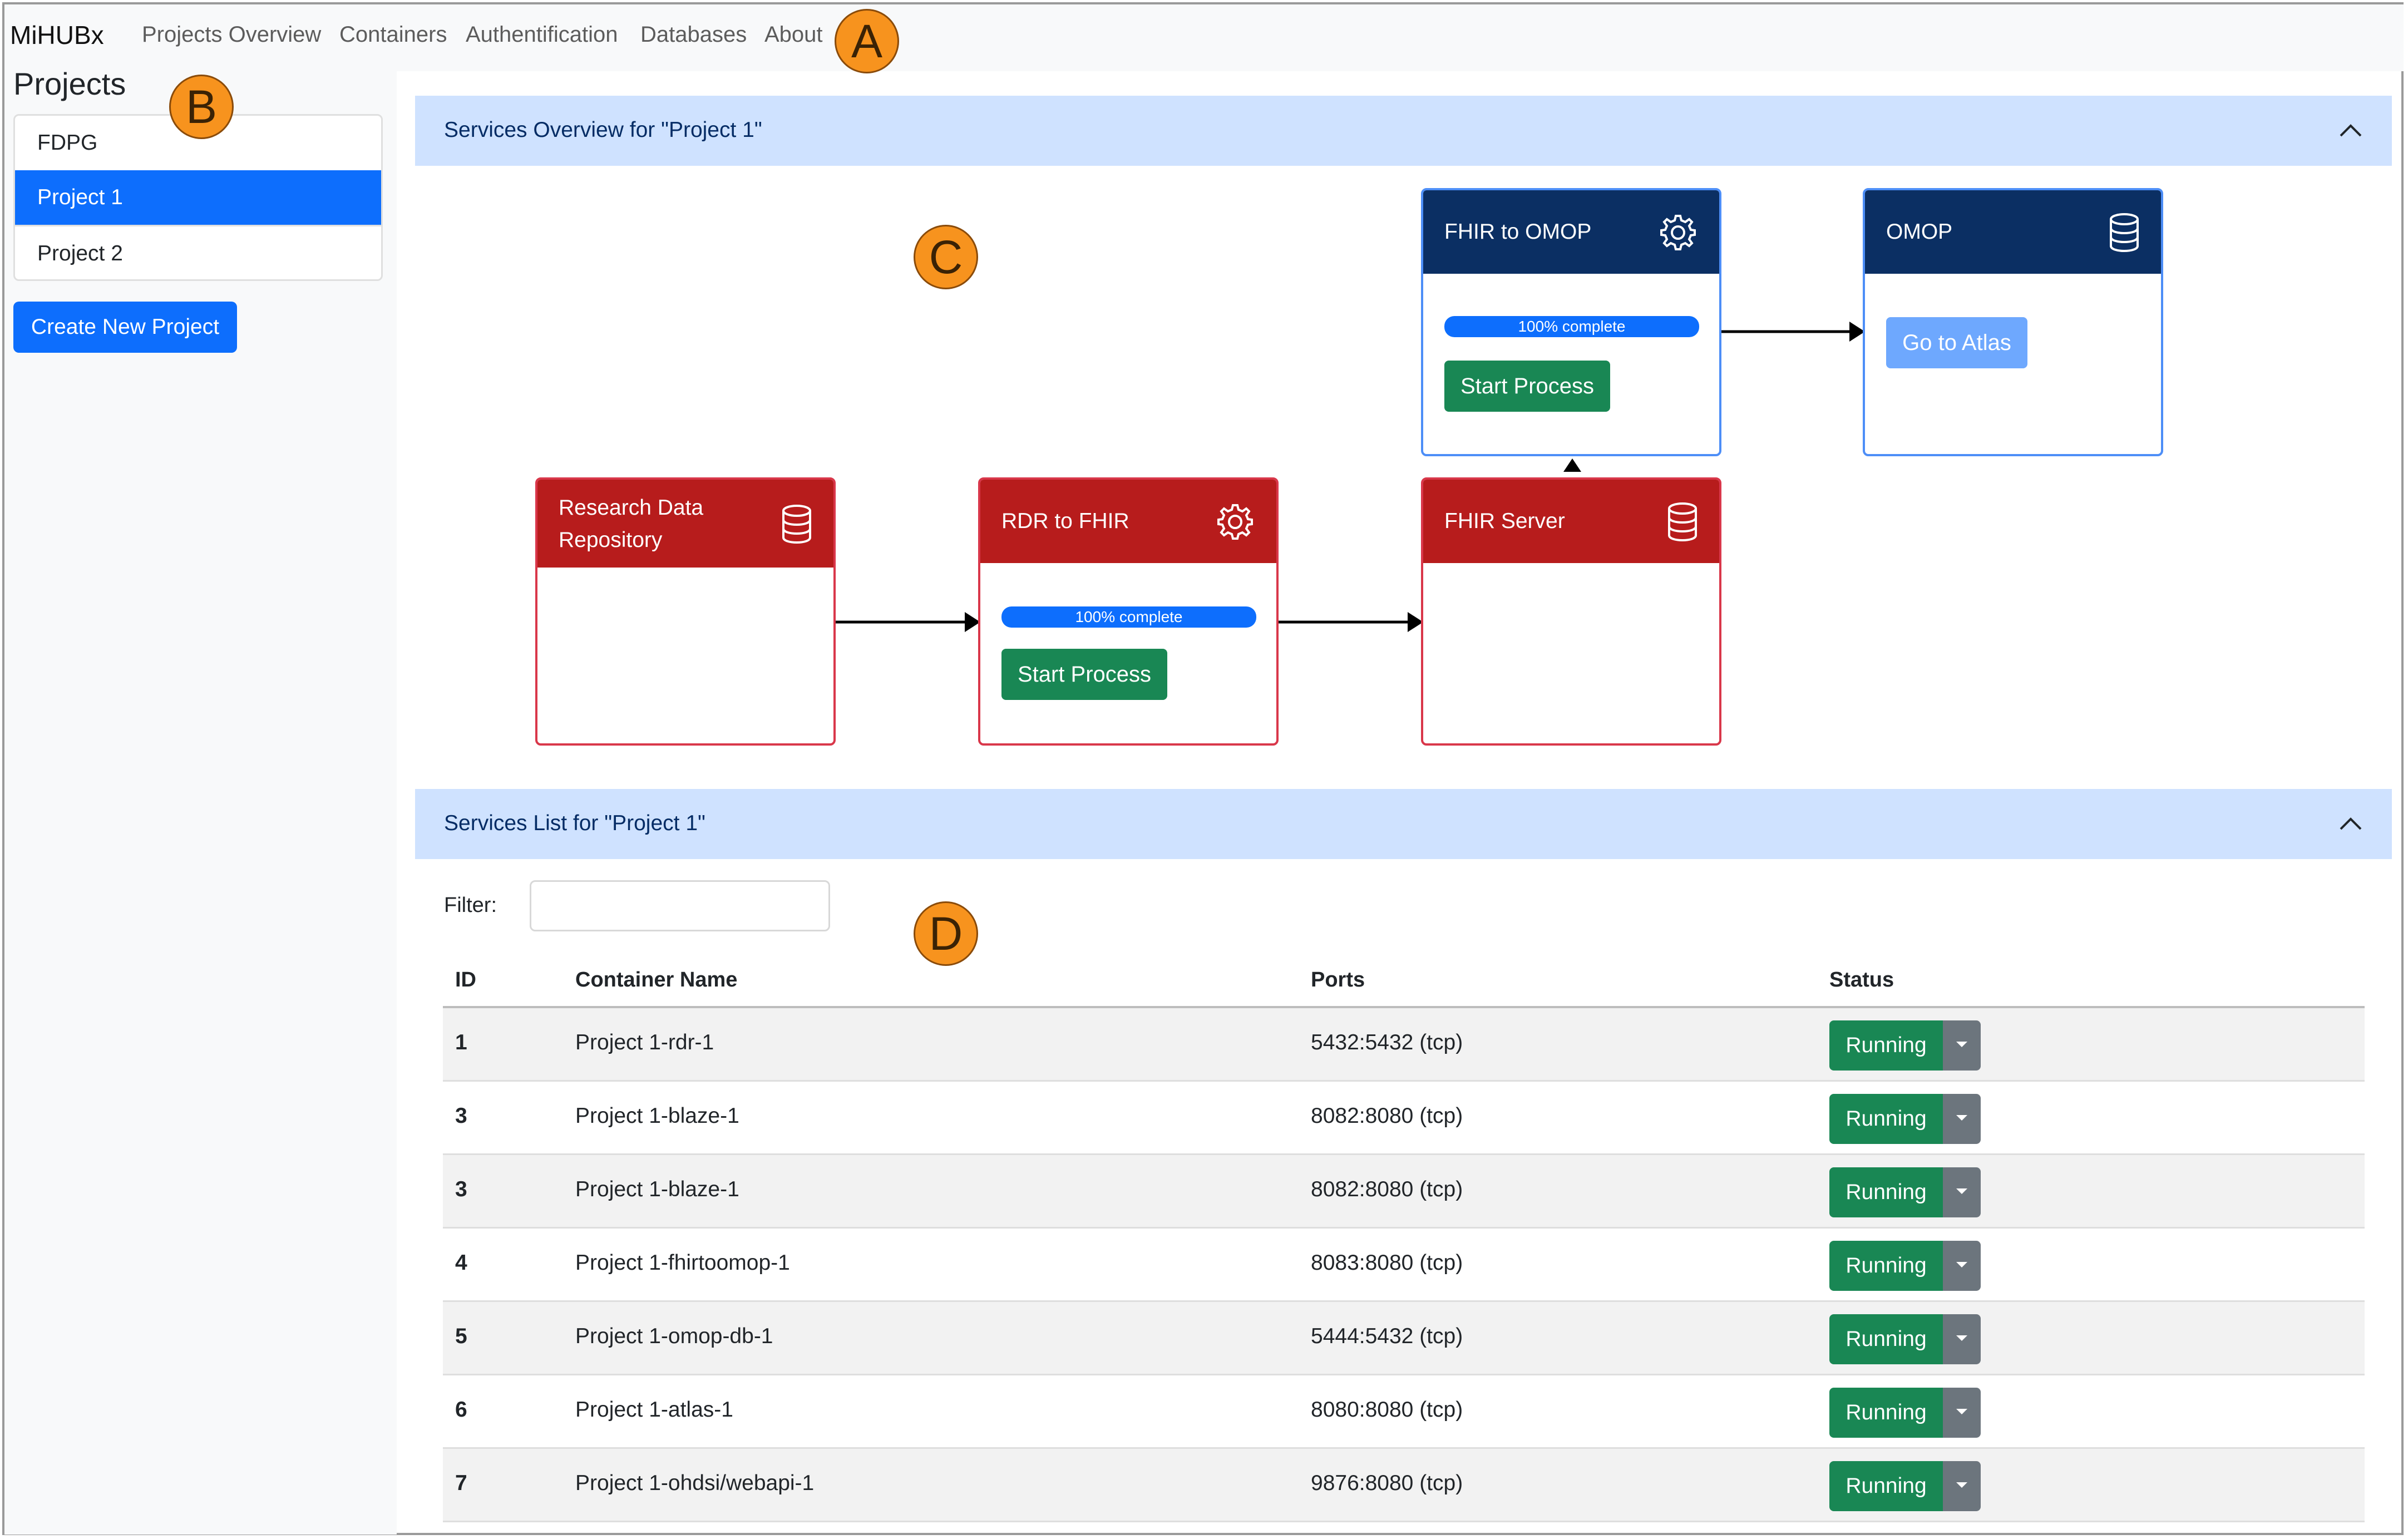 The image size is (2408, 1539). I want to click on row-container-name: Project 1-fhirtoomop-1, so click(682, 1263).